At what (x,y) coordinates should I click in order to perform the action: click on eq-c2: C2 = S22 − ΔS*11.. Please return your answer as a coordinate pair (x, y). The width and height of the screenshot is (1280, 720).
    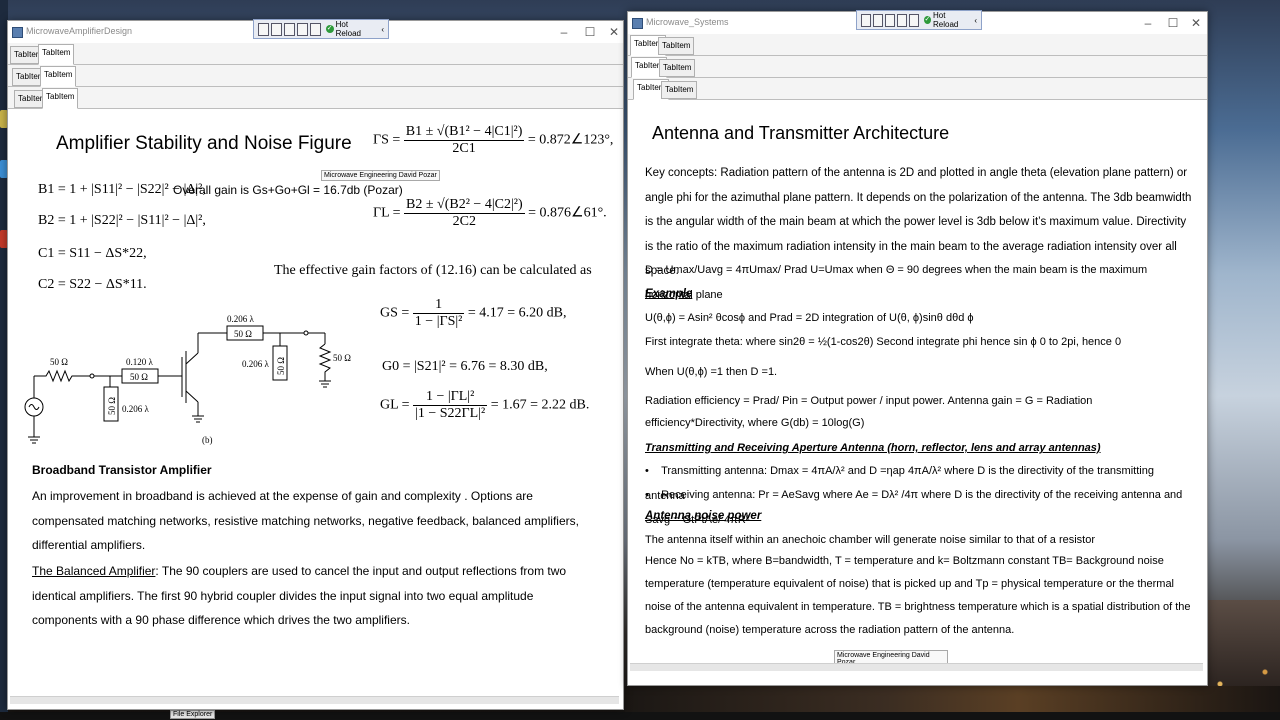
    Looking at the image, I should click on (92, 284).